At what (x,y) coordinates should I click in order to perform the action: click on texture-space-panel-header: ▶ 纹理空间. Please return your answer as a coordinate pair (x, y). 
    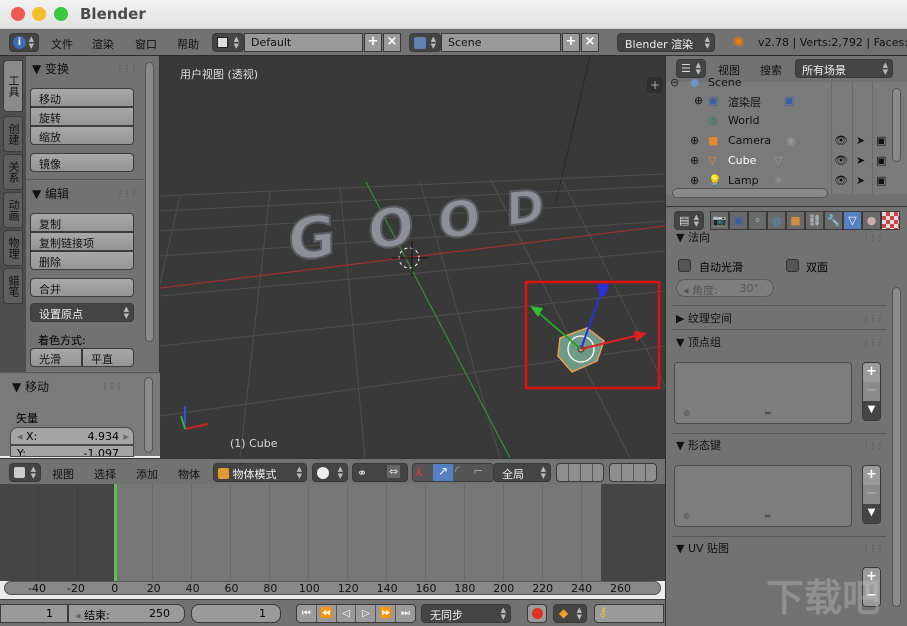
    Looking at the image, I should click on (704, 318).